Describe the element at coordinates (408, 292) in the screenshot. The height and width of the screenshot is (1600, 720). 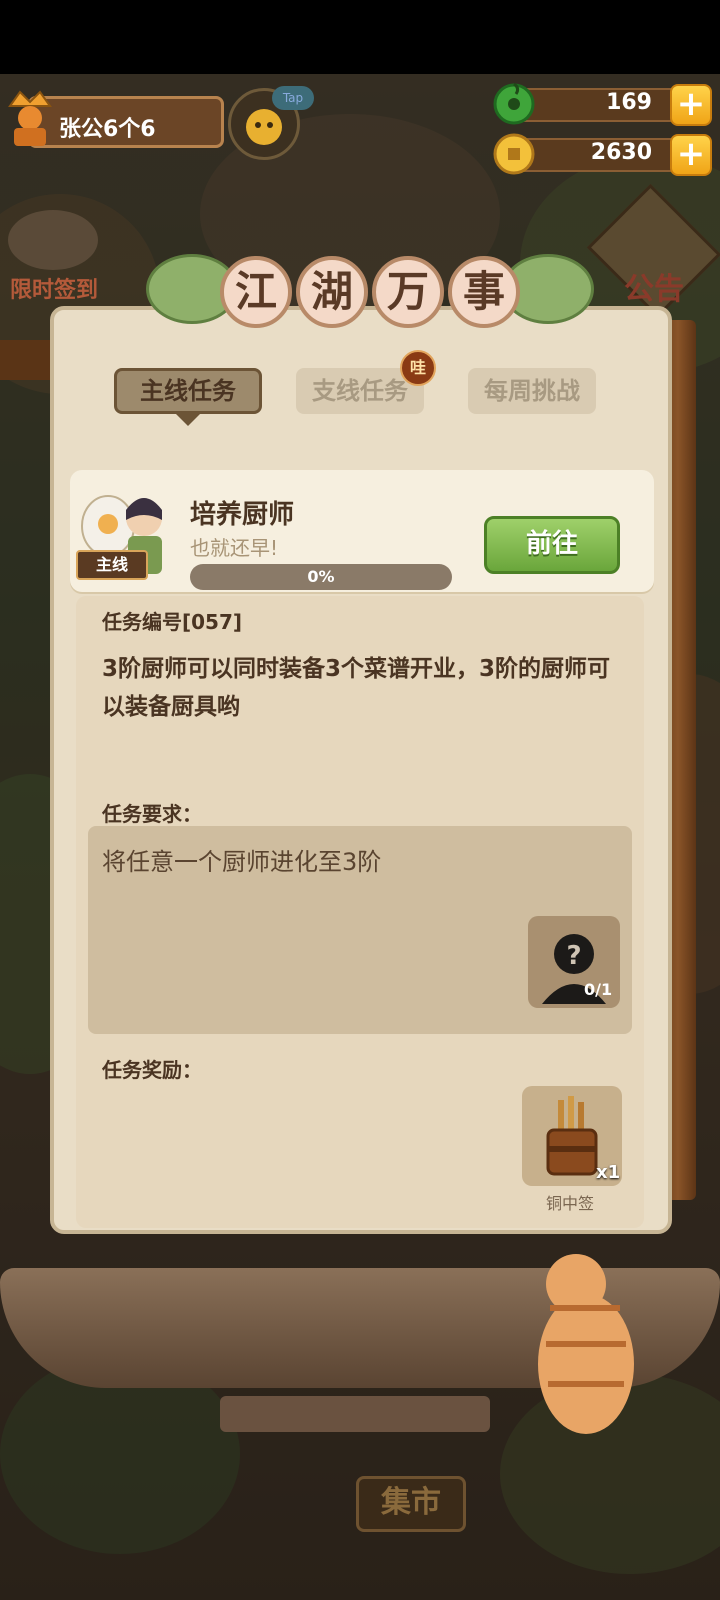
I see `title-char: 万` at that location.